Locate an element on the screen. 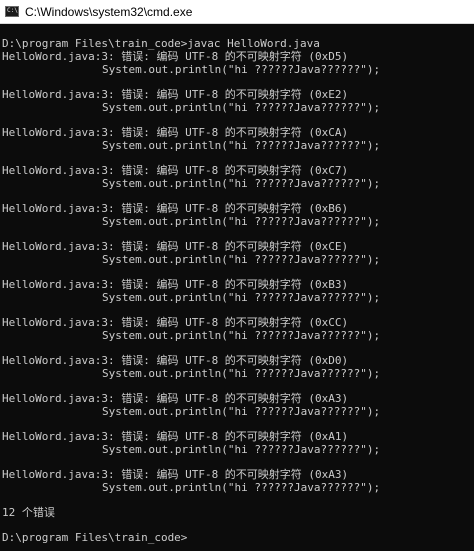 This screenshot has height=551, width=474. cmd-console-icon: C:\ is located at coordinates (12, 11).